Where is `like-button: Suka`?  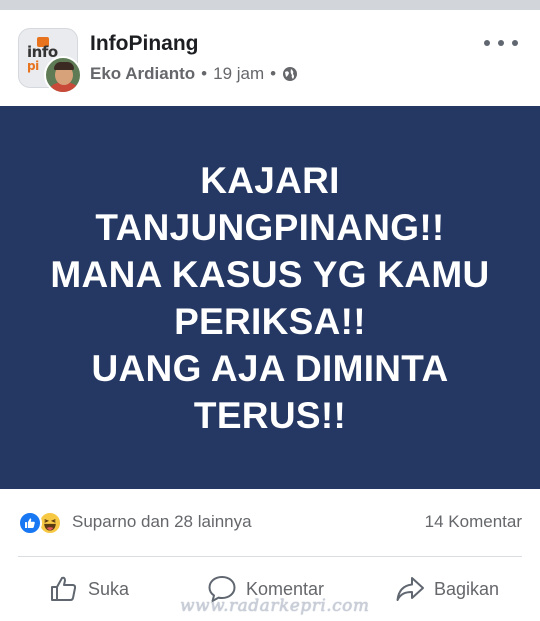
like-button: Suka is located at coordinates (88, 589).